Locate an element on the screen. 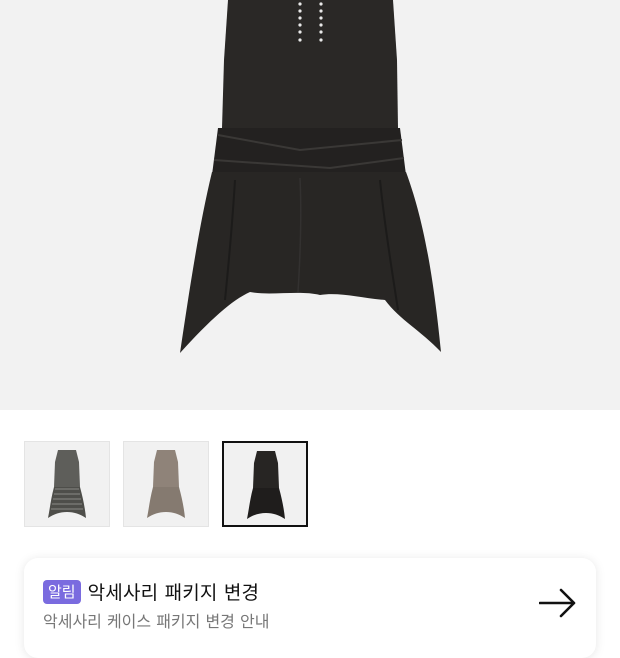 This screenshot has width=620, height=658. thumbnail-beige-dress is located at coordinates (166, 484).